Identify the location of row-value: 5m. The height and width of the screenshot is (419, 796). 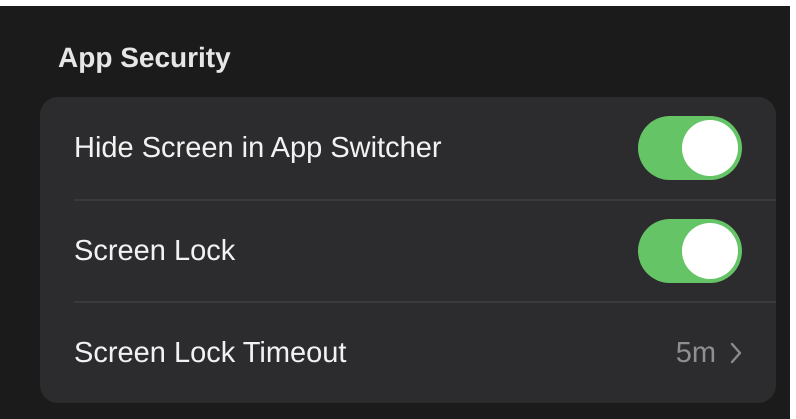
(696, 353).